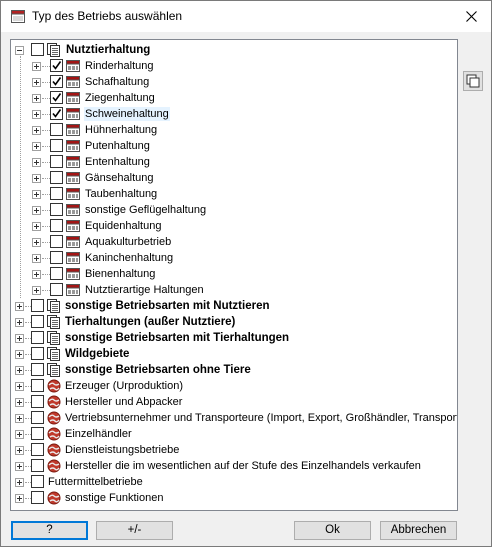 The width and height of the screenshot is (492, 547). Describe the element at coordinates (234, 338) in the screenshot. I see `tree-node-group: sonstige Betriebsarten mit Tierhaltungen` at that location.